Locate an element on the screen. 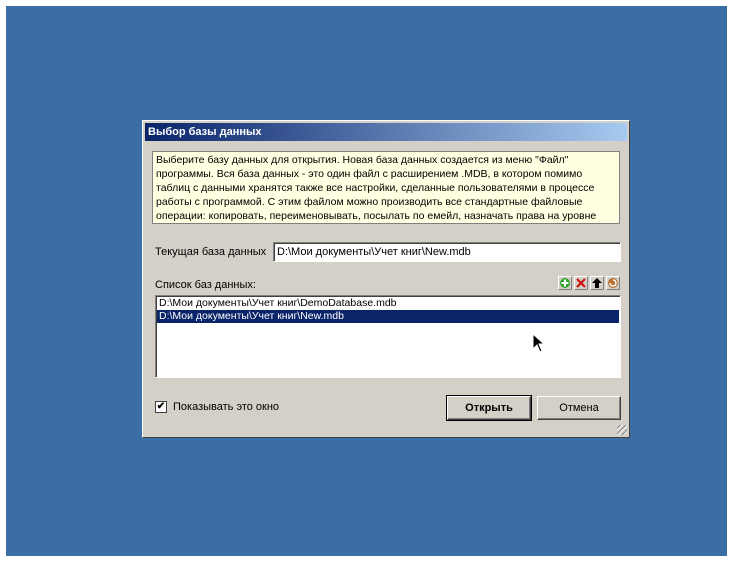  current-db-field: D:\Мои документы\Учет книг\New.mdb is located at coordinates (447, 252).